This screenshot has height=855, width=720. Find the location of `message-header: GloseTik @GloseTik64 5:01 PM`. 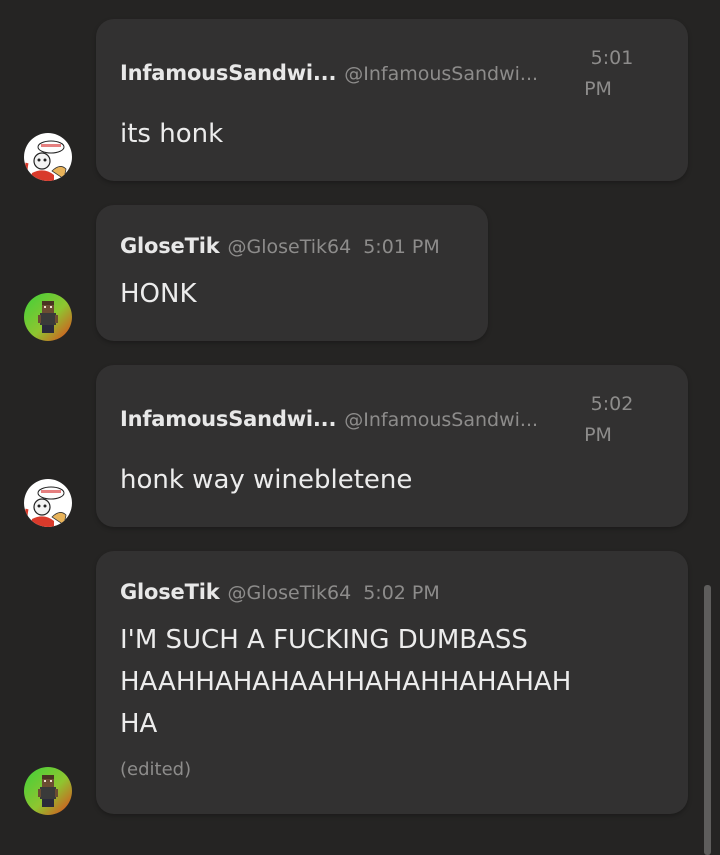

message-header: GloseTik @GloseTik64 5:01 PM is located at coordinates (280, 246).